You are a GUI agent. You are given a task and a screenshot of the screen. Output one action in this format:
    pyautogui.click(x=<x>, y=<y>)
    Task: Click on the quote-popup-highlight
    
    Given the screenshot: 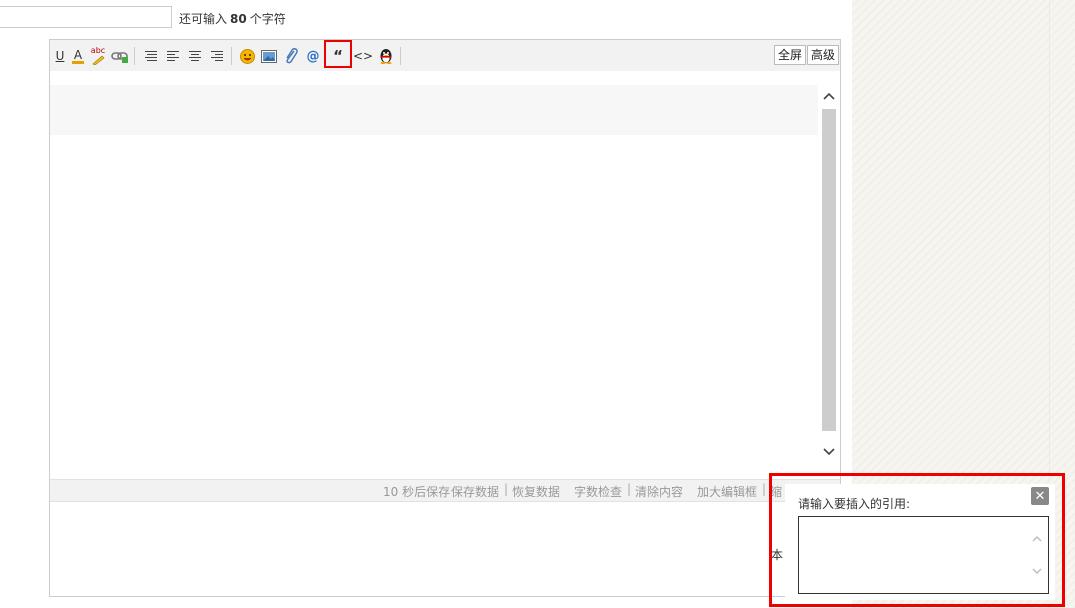 What is the action you would take?
    pyautogui.click(x=917, y=540)
    